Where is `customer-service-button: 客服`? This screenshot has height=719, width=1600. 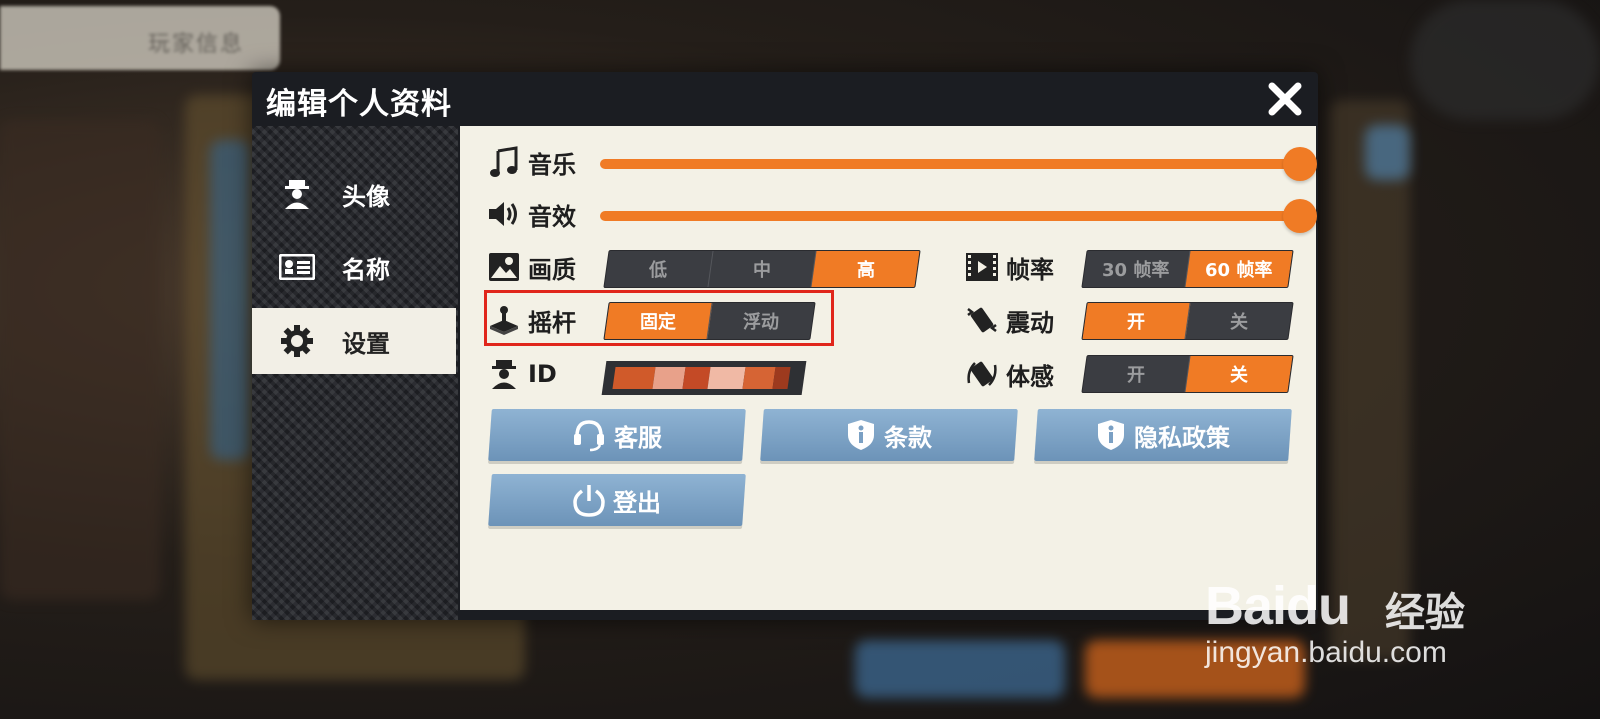 customer-service-button: 客服 is located at coordinates (617, 435).